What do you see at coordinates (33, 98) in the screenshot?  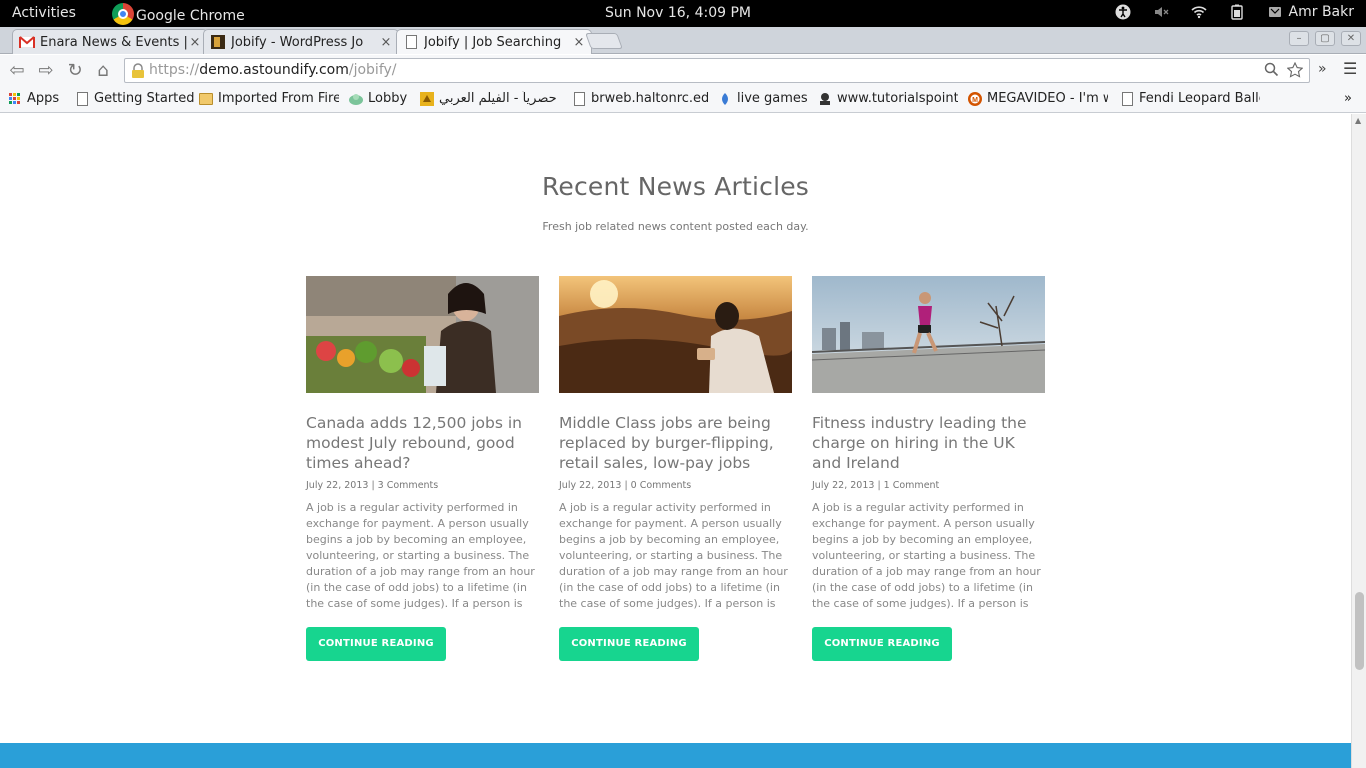 I see `bookmark-apps: Apps` at bounding box center [33, 98].